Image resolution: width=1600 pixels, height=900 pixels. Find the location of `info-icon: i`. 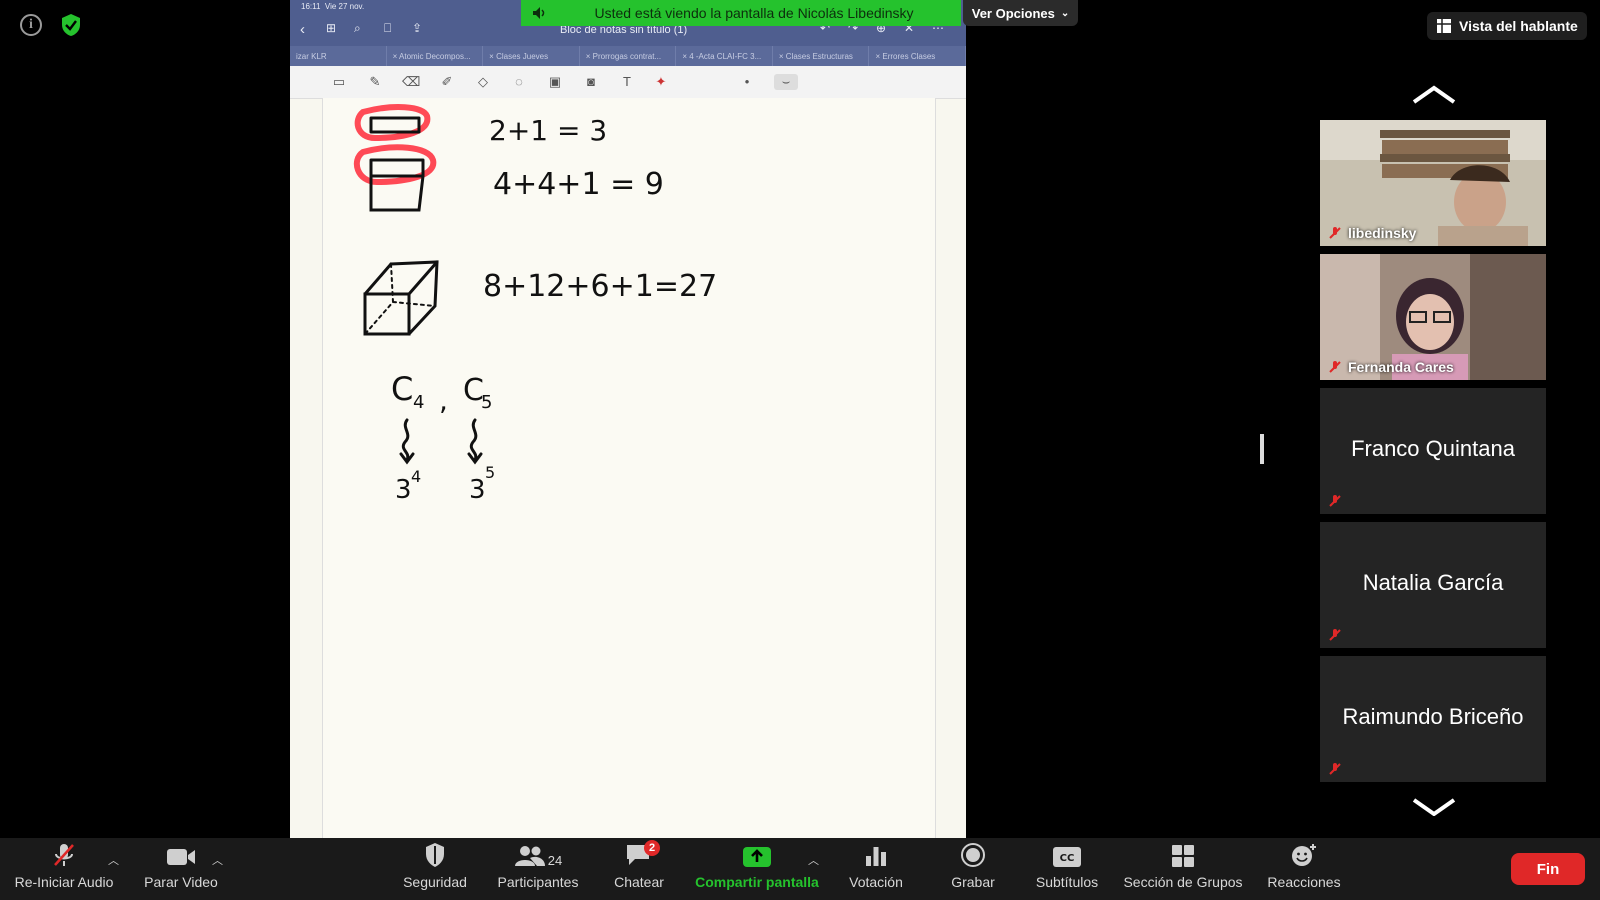

info-icon: i is located at coordinates (31, 25).